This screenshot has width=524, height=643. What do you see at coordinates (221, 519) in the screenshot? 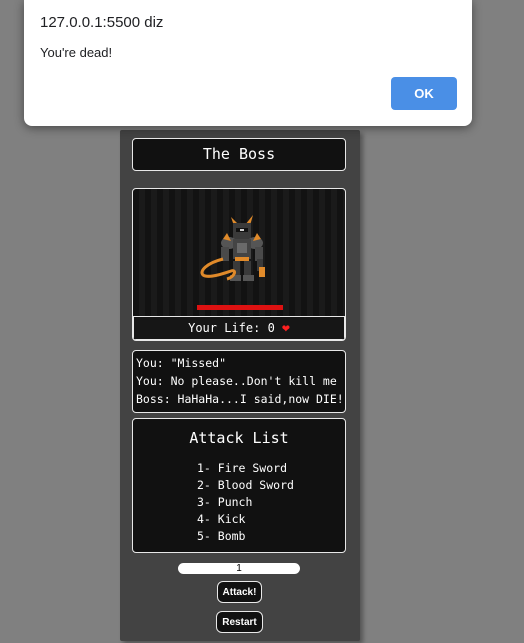
I see `attack-item: 4- Kick` at bounding box center [221, 519].